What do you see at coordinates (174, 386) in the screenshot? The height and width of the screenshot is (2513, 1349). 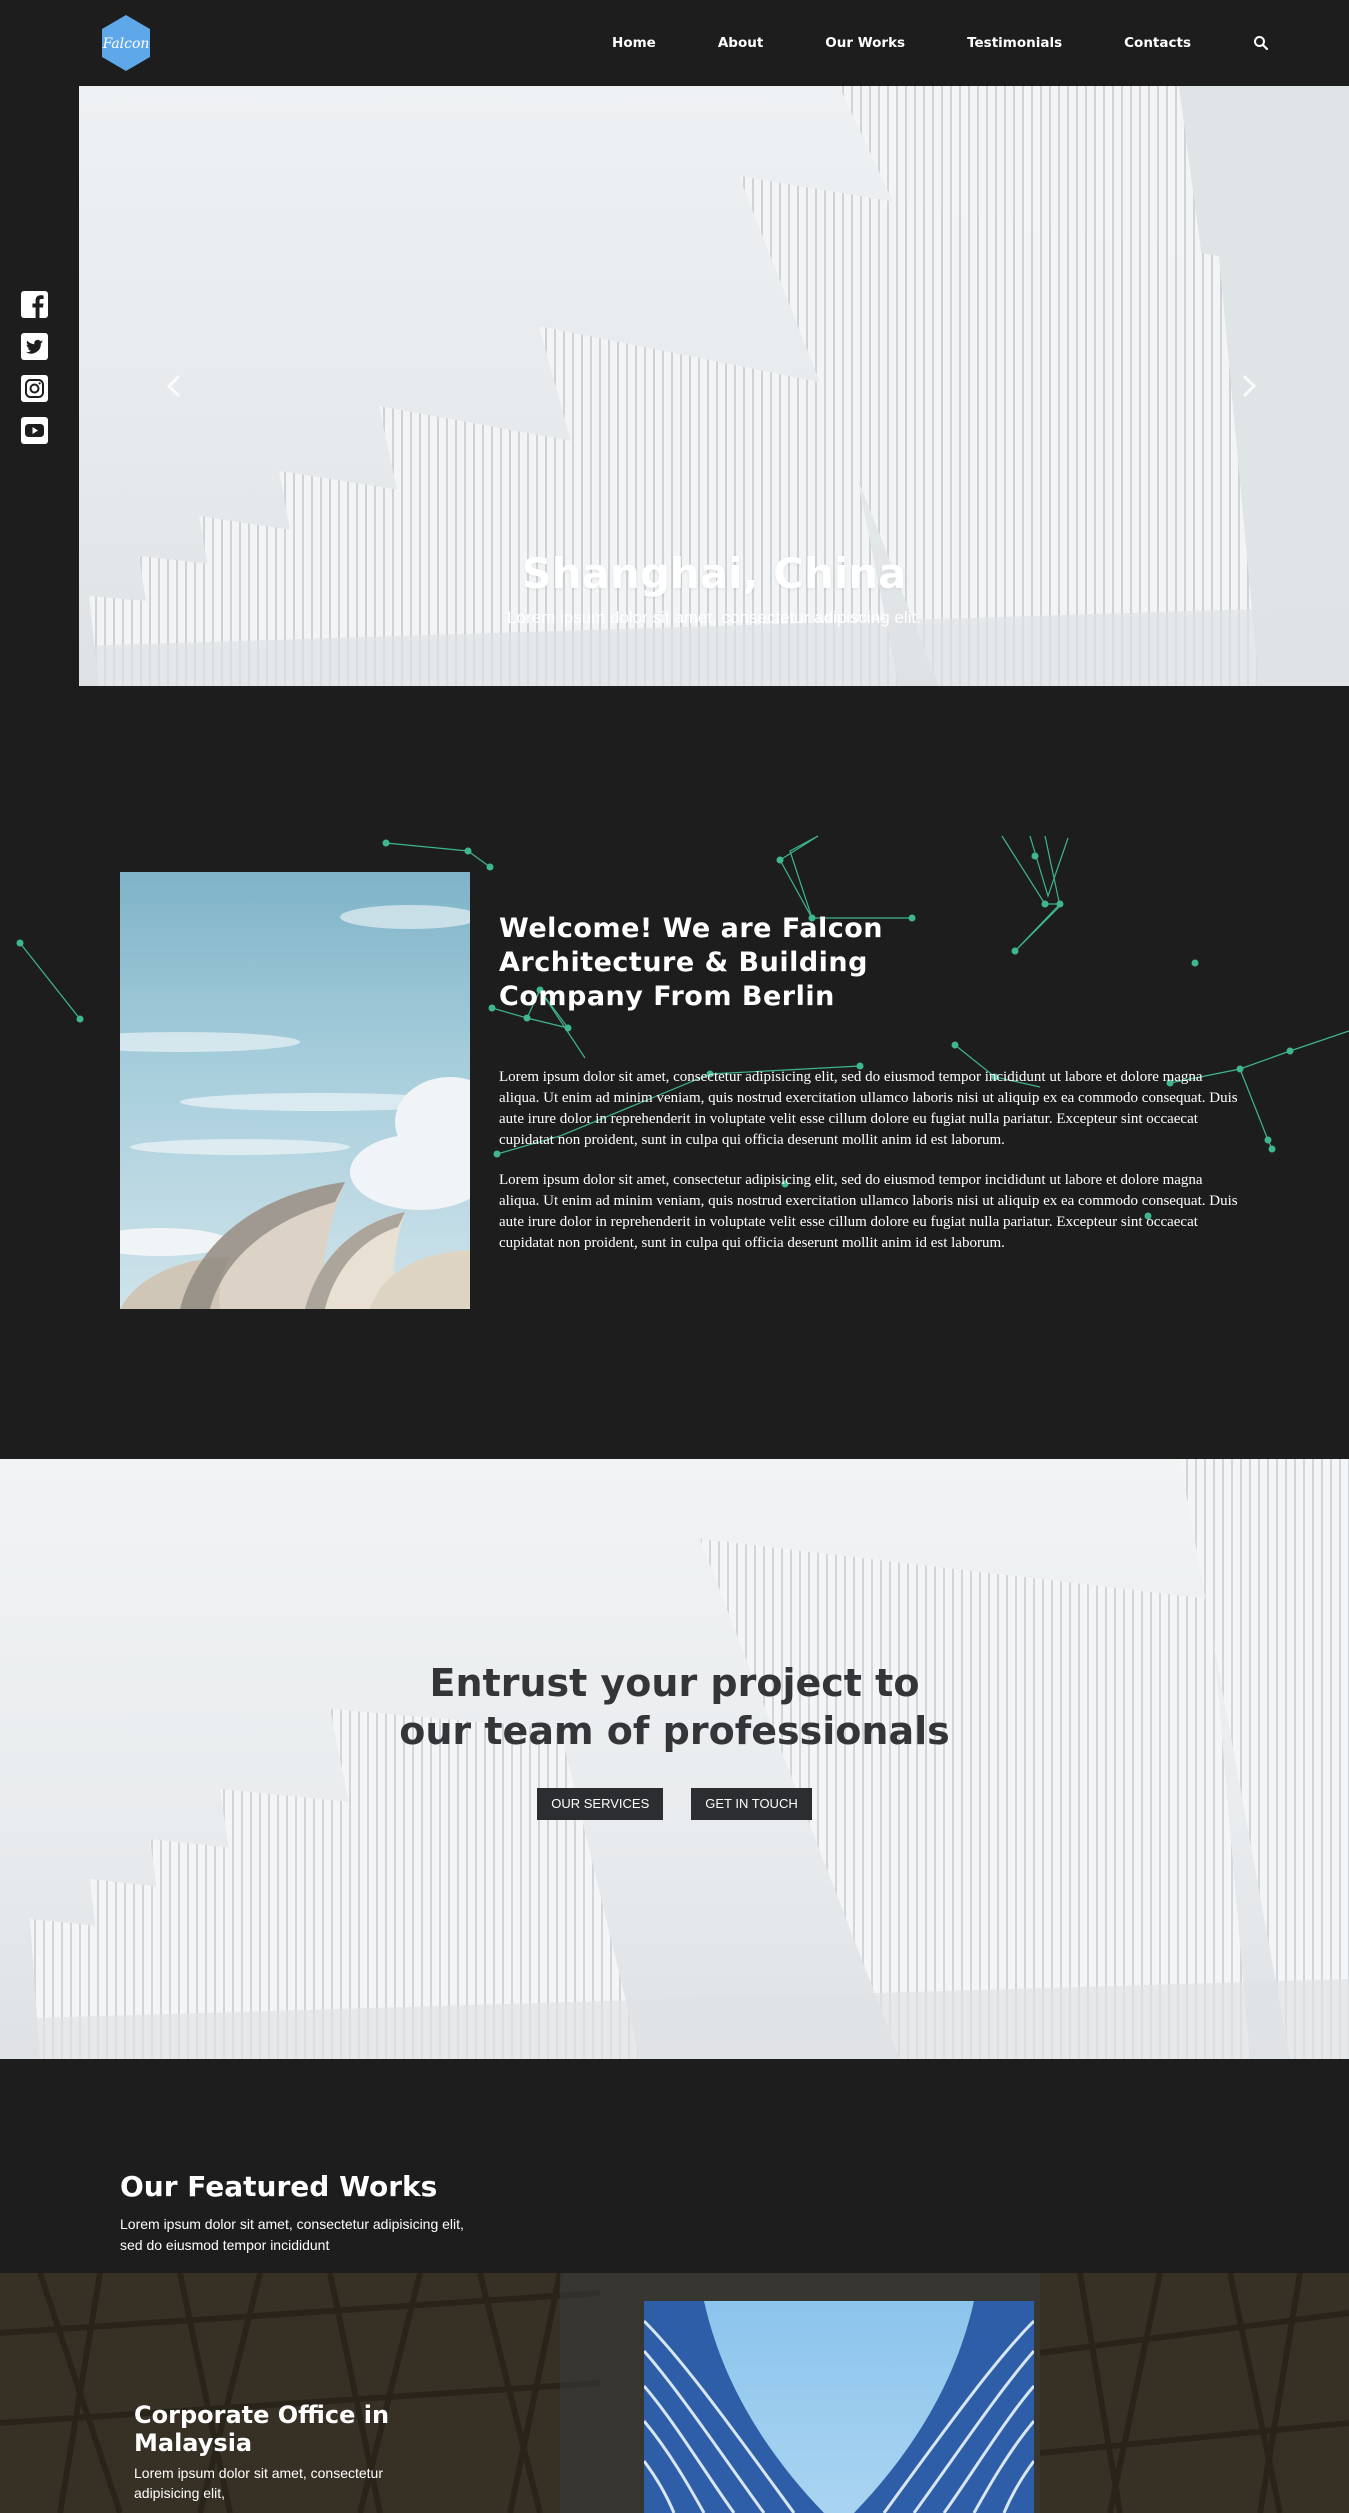 I see `slider-prev-arrow-icon` at bounding box center [174, 386].